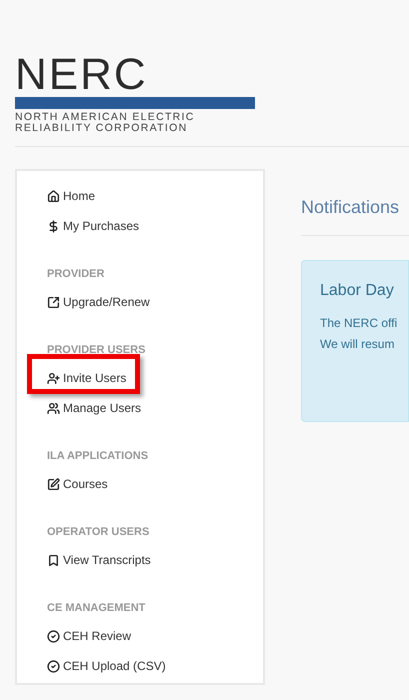 Image resolution: width=409 pixels, height=700 pixels. I want to click on sidebar-link: Courses, so click(77, 484).